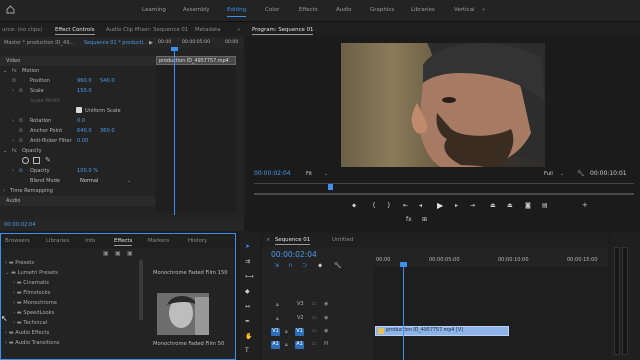  Describe the element at coordinates (130, 253) in the screenshot. I see `yuv-effects-icon: ▣` at that location.